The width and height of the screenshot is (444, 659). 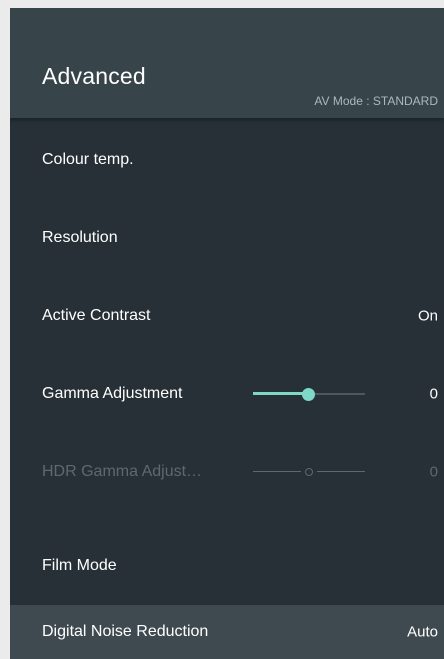 What do you see at coordinates (427, 316) in the screenshot?
I see `menu-item-value: On` at bounding box center [427, 316].